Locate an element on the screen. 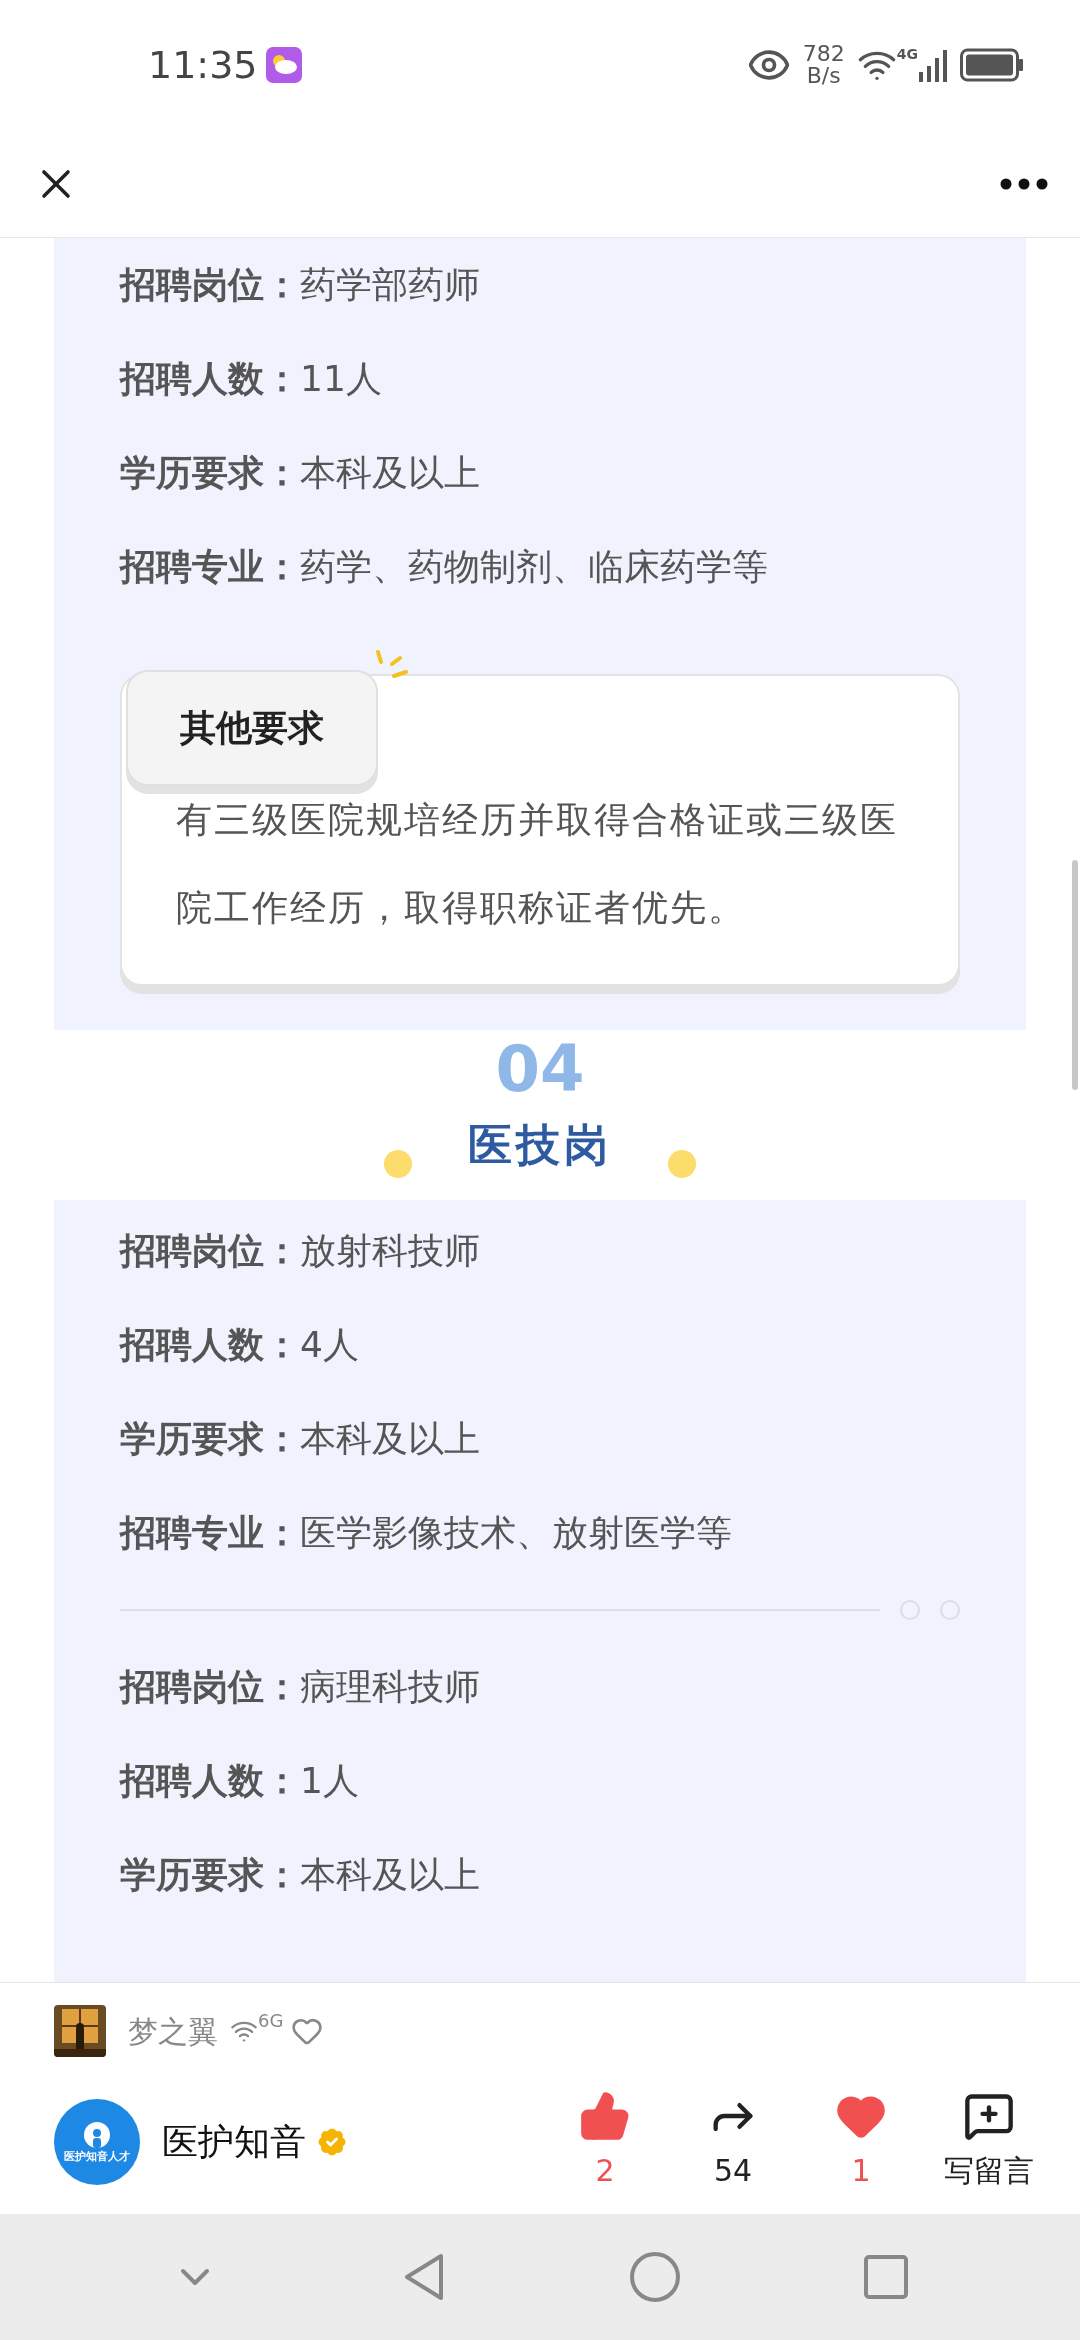 This screenshot has width=1080, height=2340. field-value: 11人 is located at coordinates (341, 379).